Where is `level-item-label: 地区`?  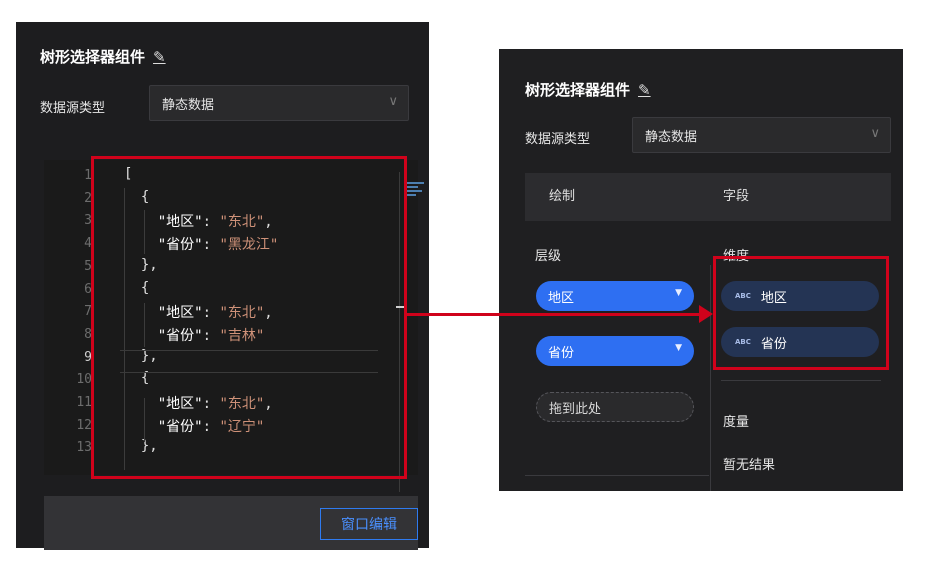
level-item-label: 地区 is located at coordinates (561, 298).